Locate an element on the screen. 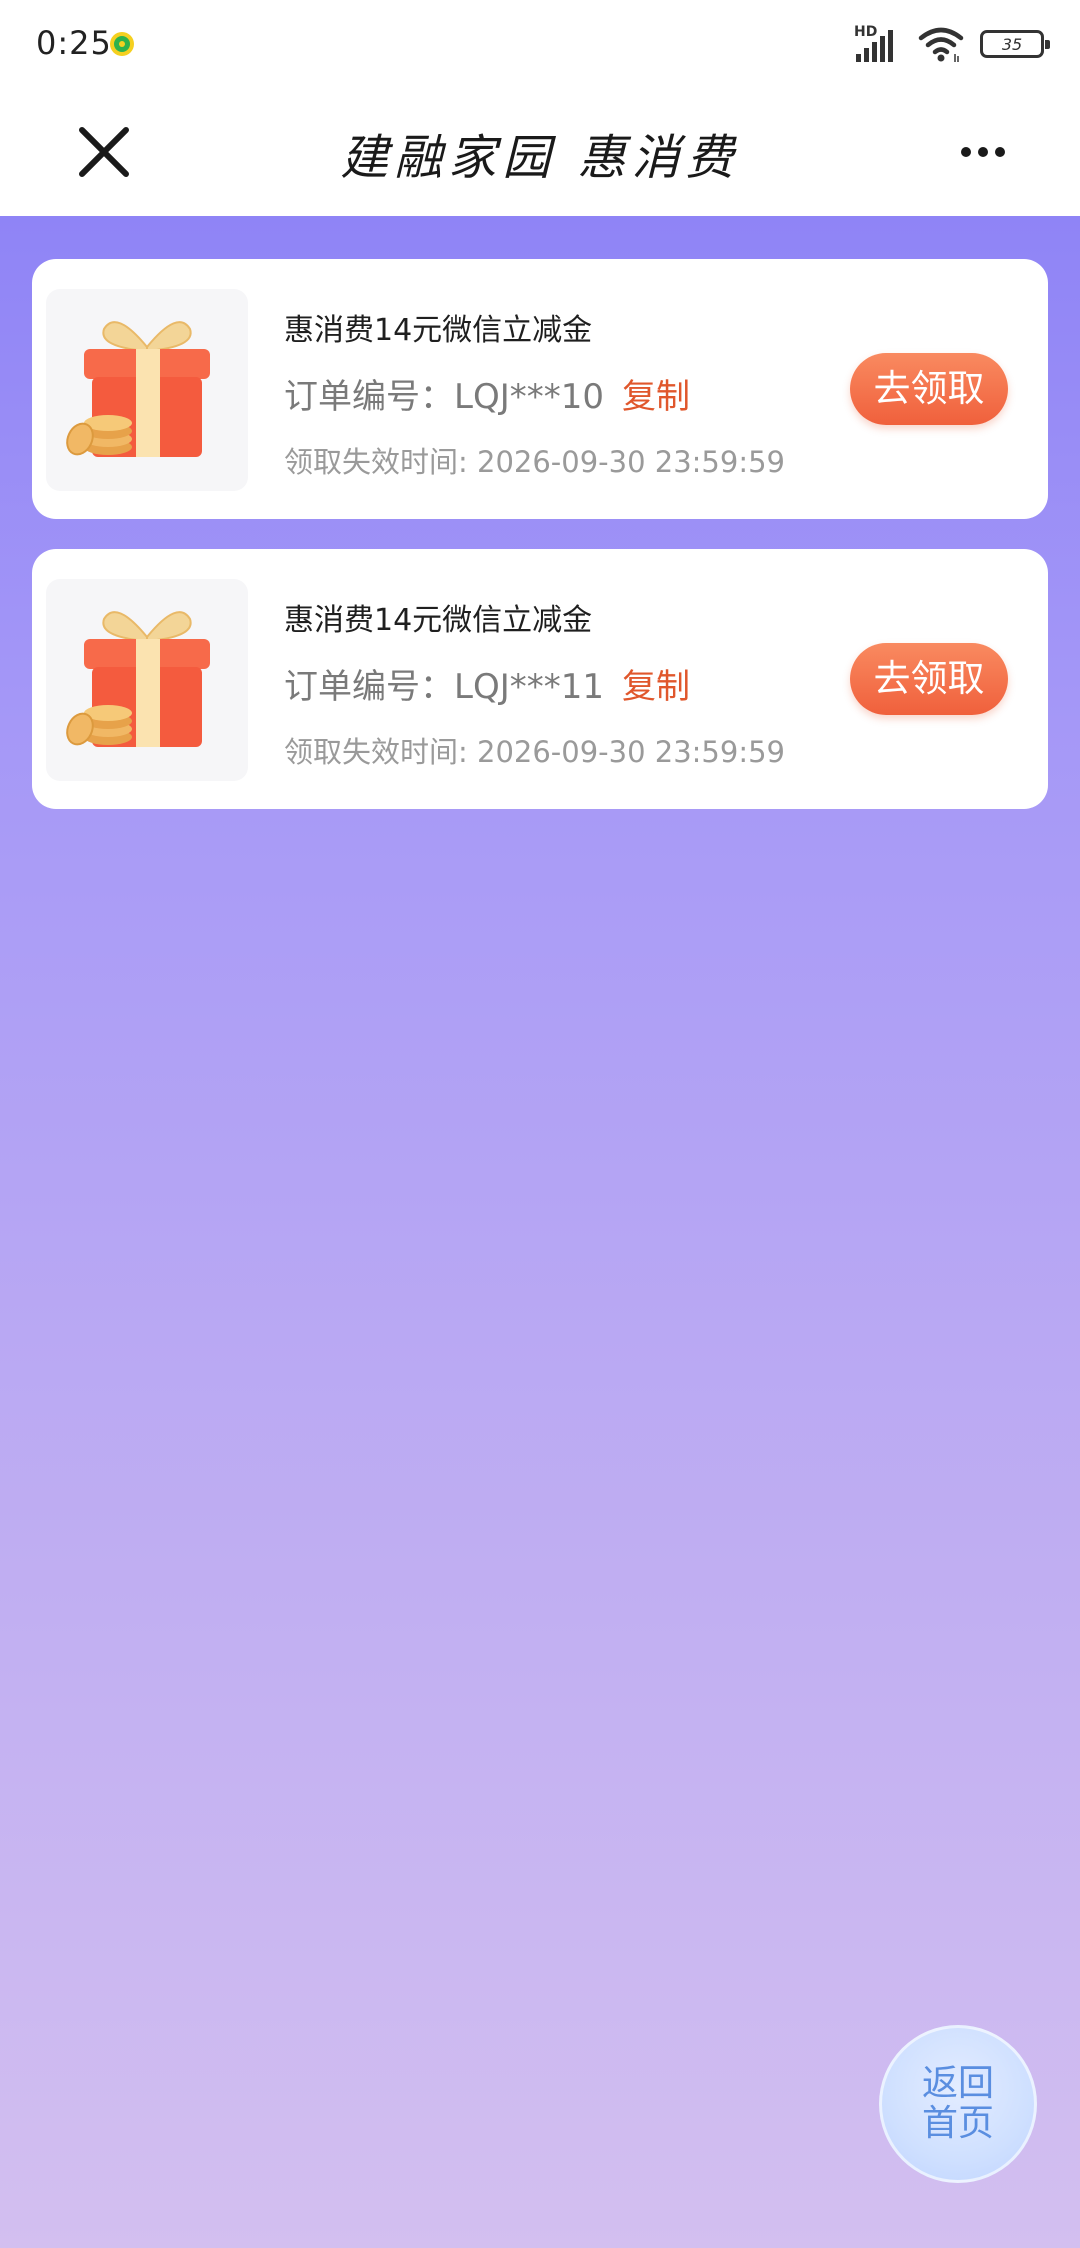 The height and width of the screenshot is (2248, 1080). order-number: 订单编号：LQJ***11 is located at coordinates (444, 687).